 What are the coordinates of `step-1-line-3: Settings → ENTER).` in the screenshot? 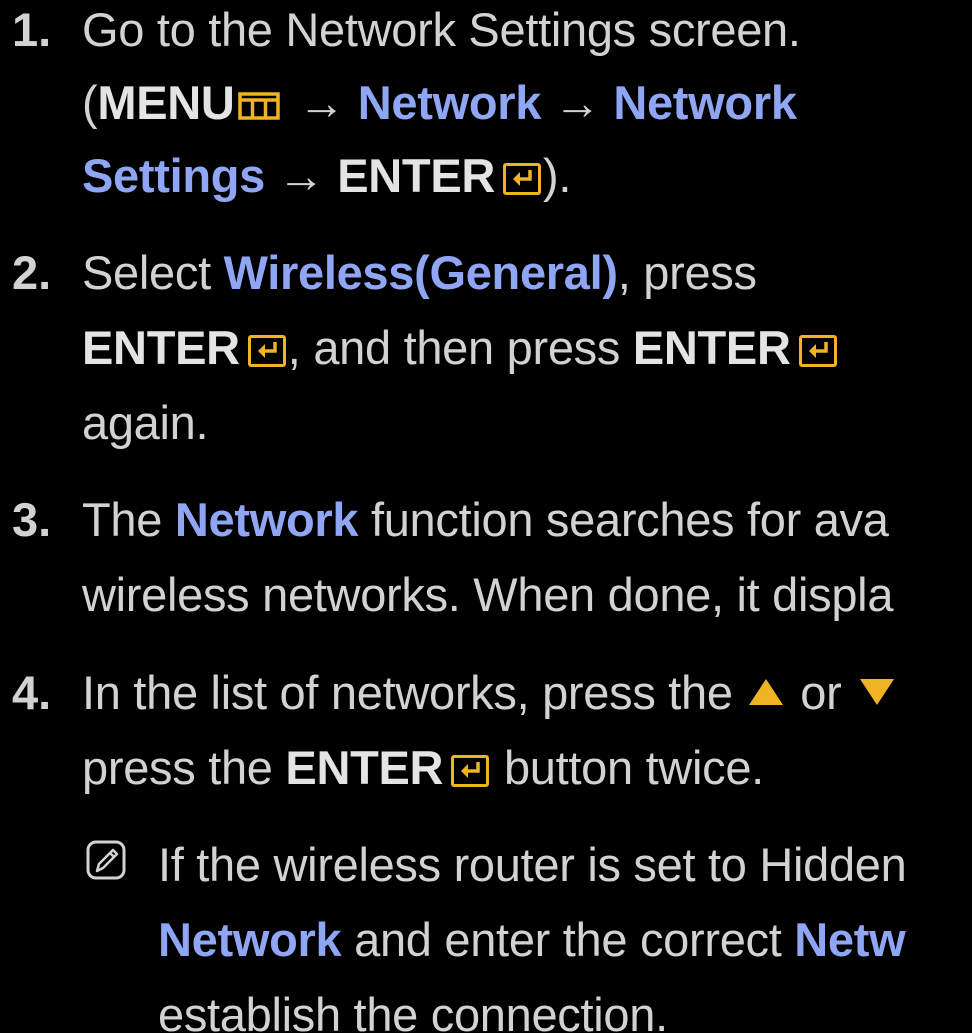 It's located at (326, 176).